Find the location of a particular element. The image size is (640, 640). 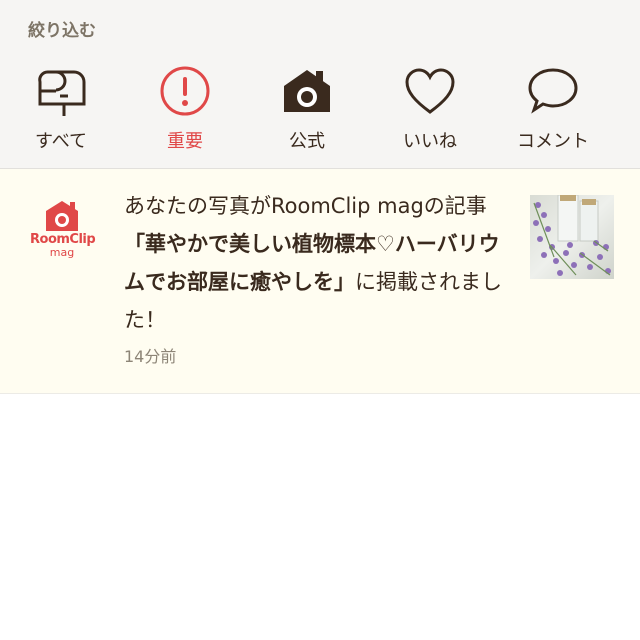

tab-comment-label: コメント is located at coordinates (553, 141).